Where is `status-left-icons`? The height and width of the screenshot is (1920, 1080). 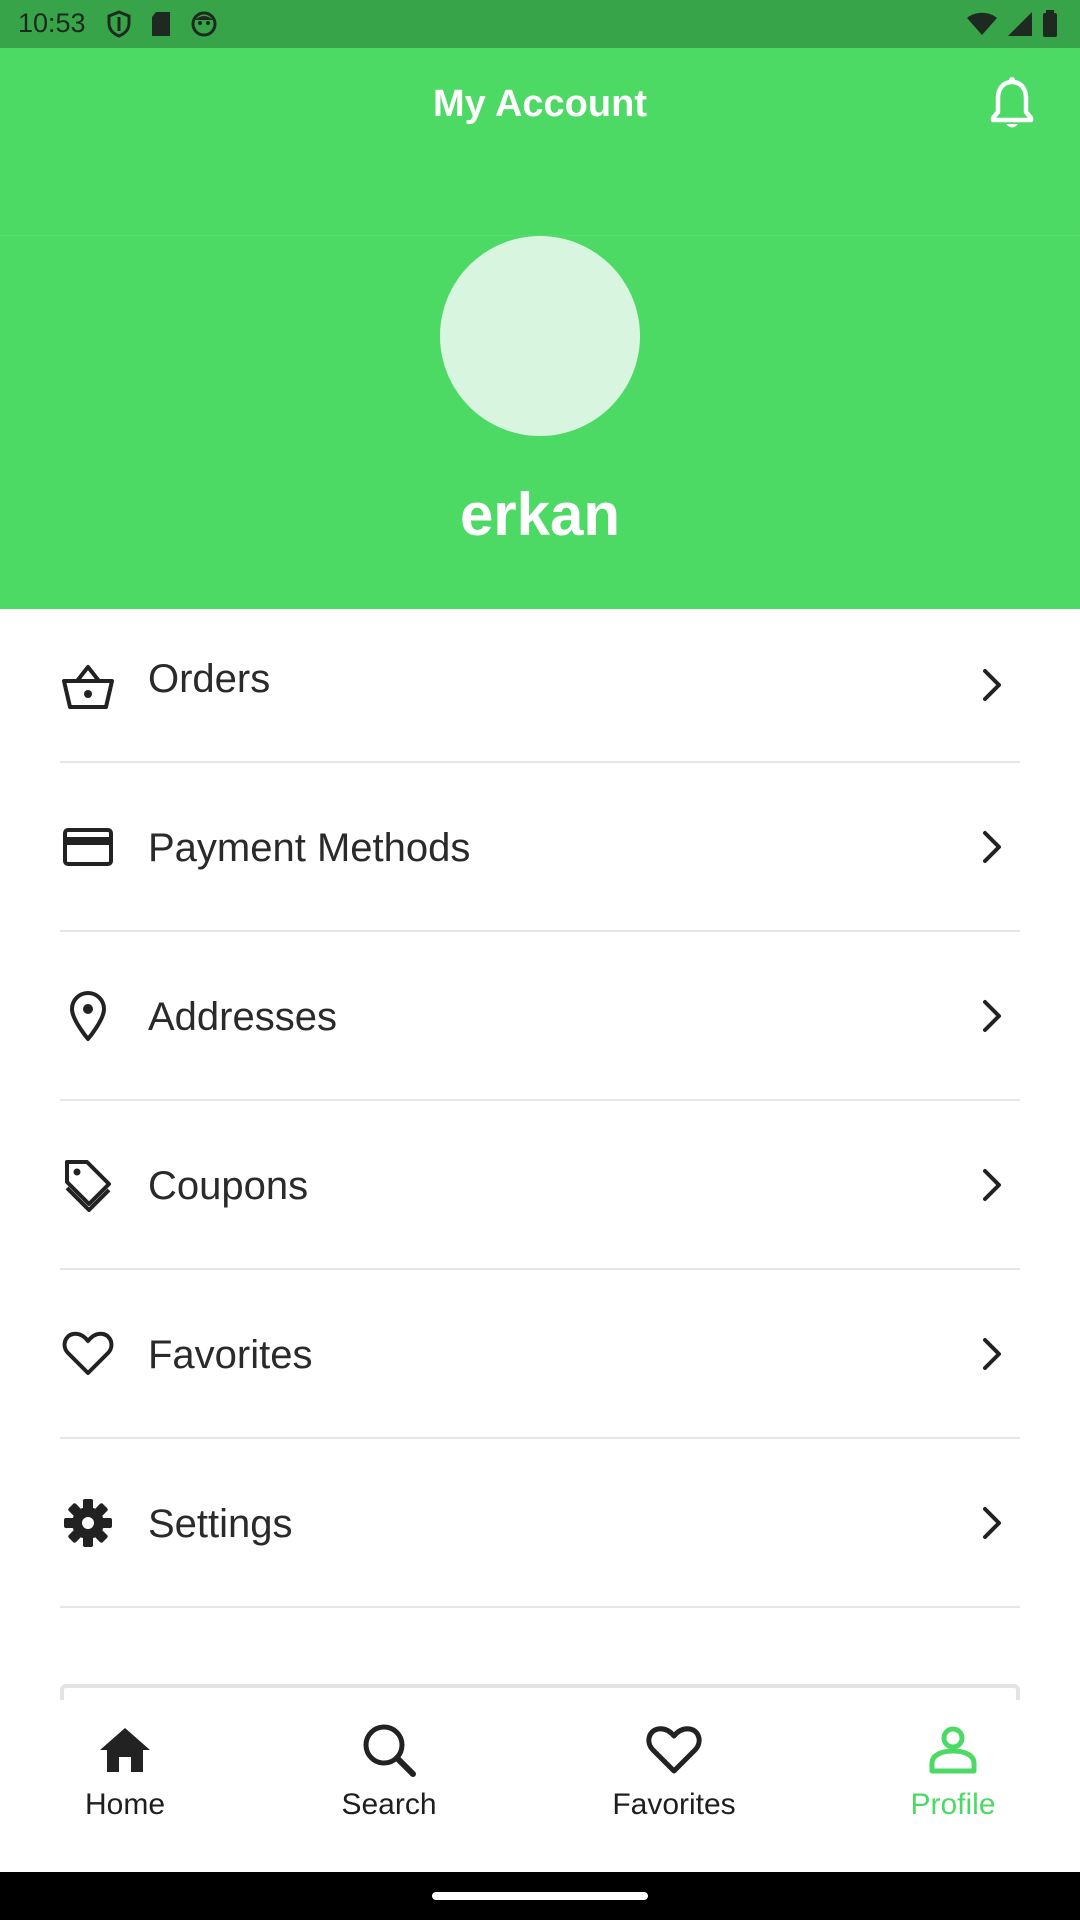 status-left-icons is located at coordinates (162, 26).